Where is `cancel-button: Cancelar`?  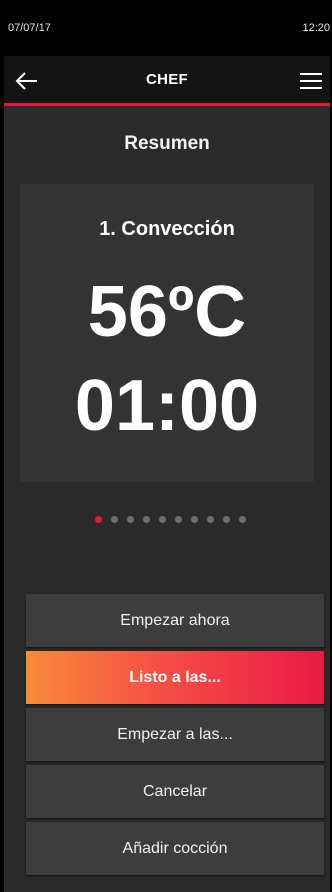 cancel-button: Cancelar is located at coordinates (175, 791).